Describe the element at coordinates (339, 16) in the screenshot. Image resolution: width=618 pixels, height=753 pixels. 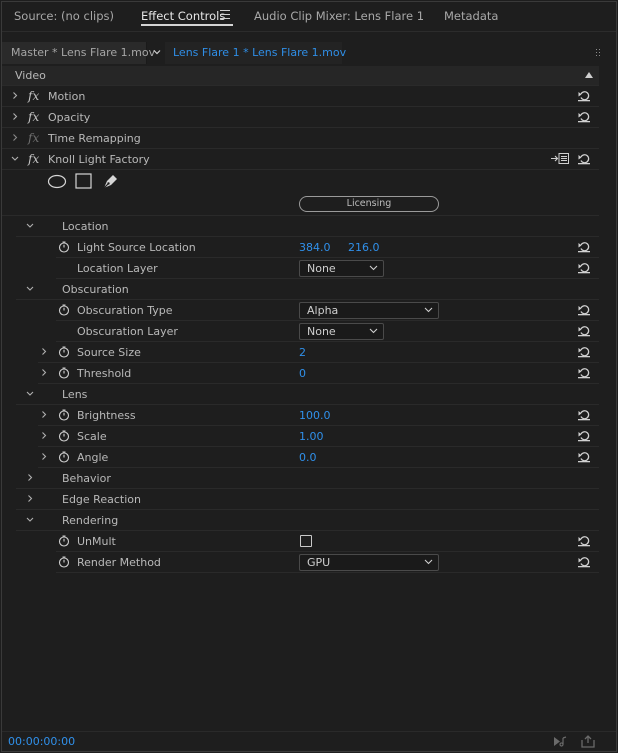
I see `tab-audio-clip-mixer: Audio Clip Mixer: Lens Flare 1` at that location.